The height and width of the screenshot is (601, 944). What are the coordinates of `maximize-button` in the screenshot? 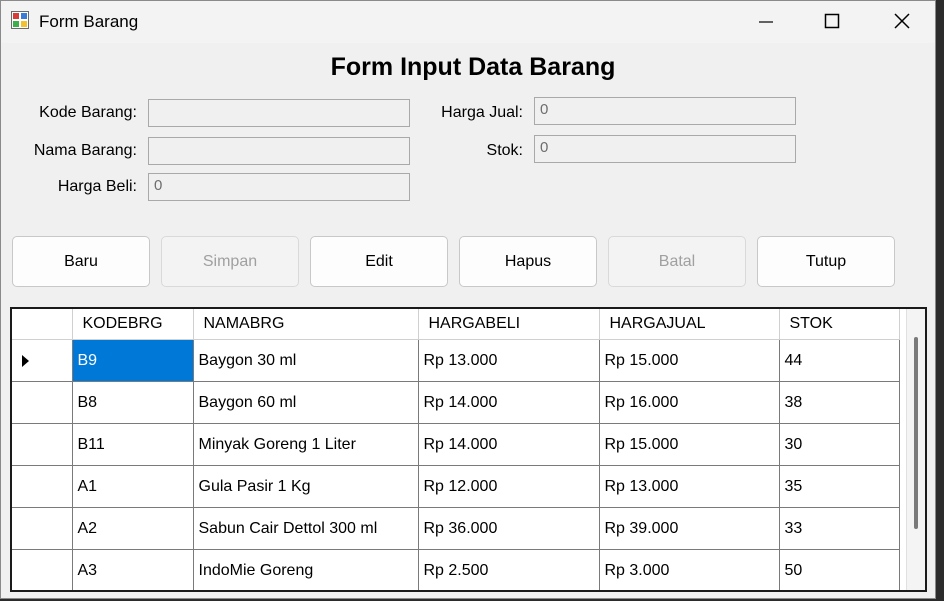 It's located at (832, 21).